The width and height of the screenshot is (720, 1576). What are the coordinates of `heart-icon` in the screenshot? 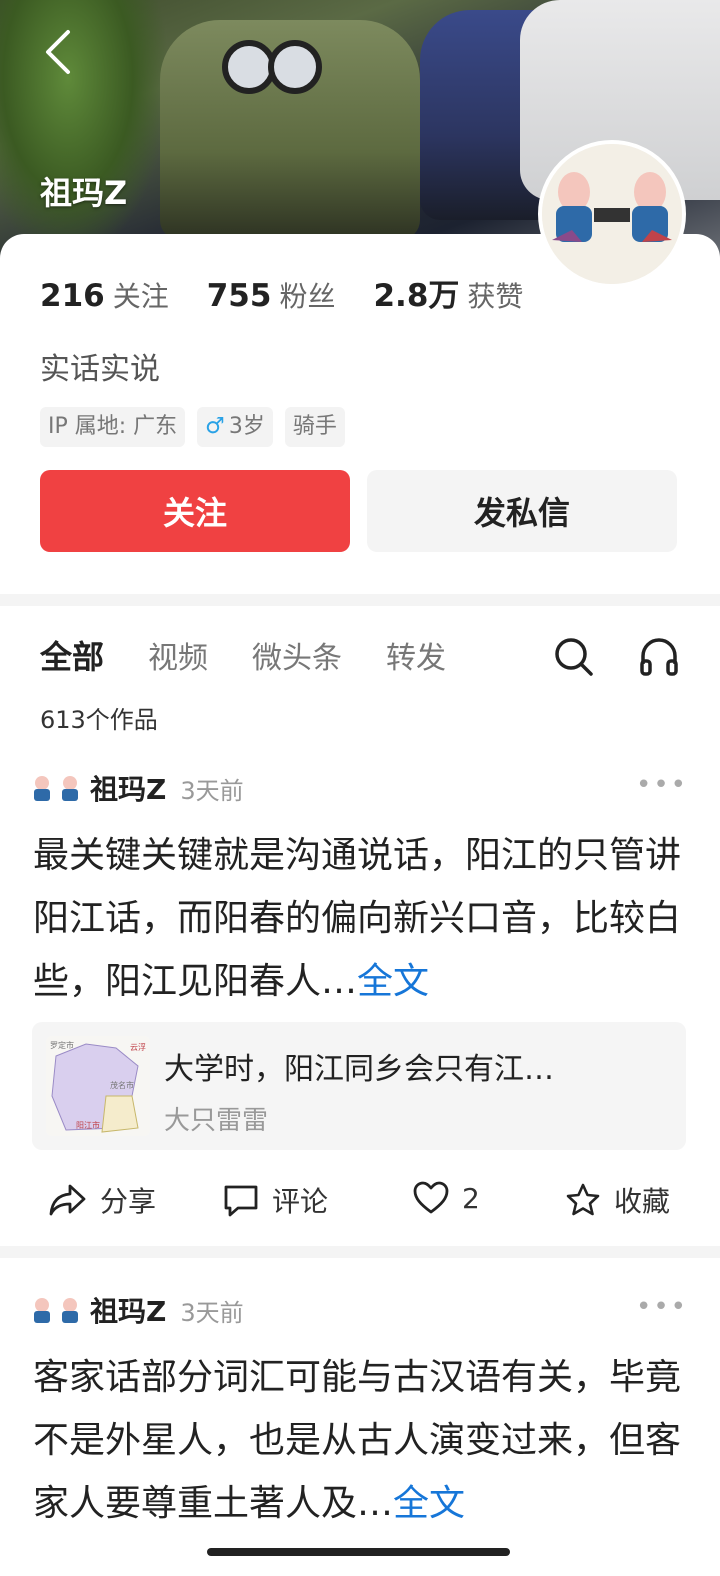 It's located at (431, 1197).